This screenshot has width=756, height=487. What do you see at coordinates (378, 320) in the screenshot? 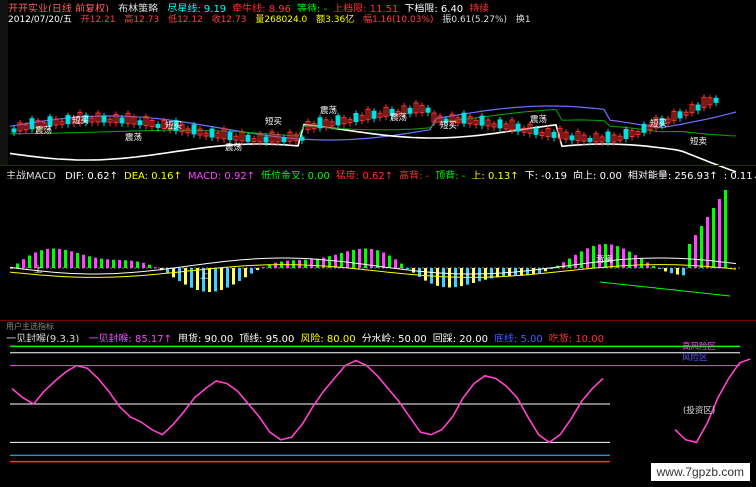
I see `pane-separator` at bounding box center [378, 320].